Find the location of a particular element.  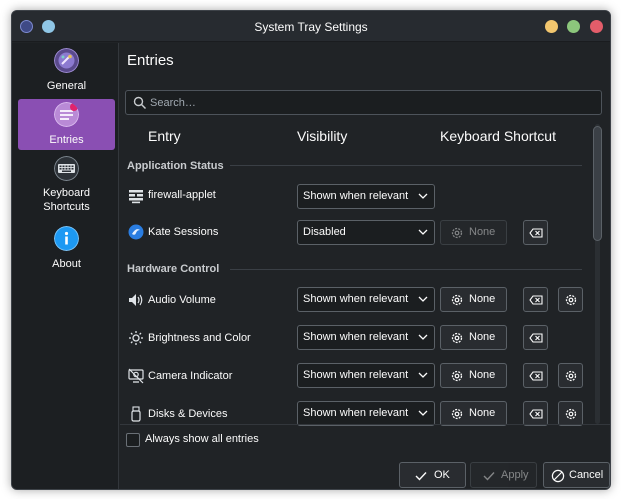

keyboard-icon is located at coordinates (66, 168).